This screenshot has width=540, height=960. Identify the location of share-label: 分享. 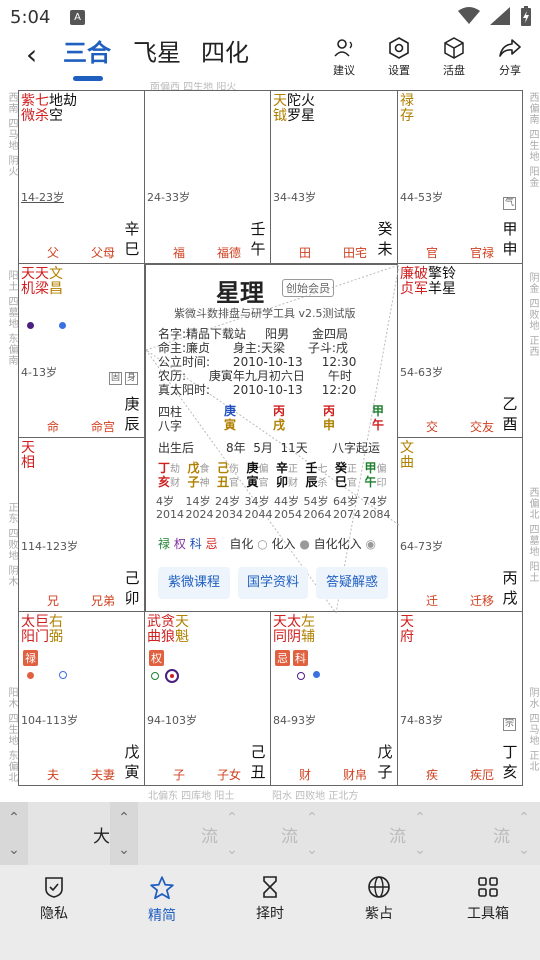
(510, 70).